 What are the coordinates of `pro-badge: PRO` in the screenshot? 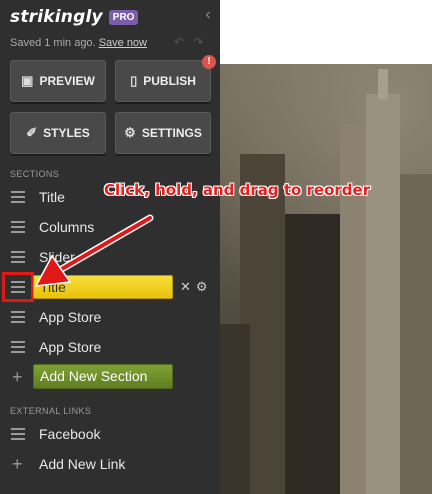 It's located at (123, 17).